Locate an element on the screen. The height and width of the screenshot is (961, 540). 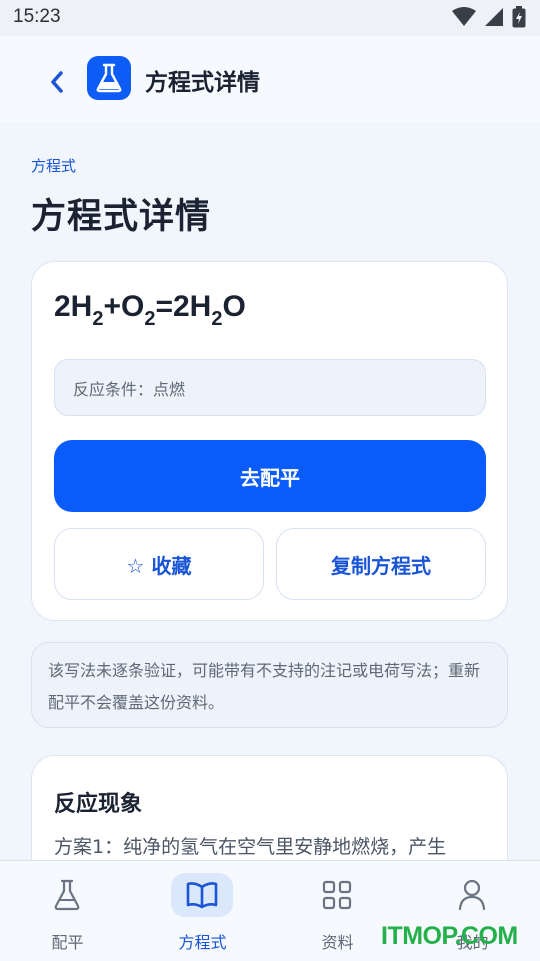
equation-part: =2H is located at coordinates (183, 306).